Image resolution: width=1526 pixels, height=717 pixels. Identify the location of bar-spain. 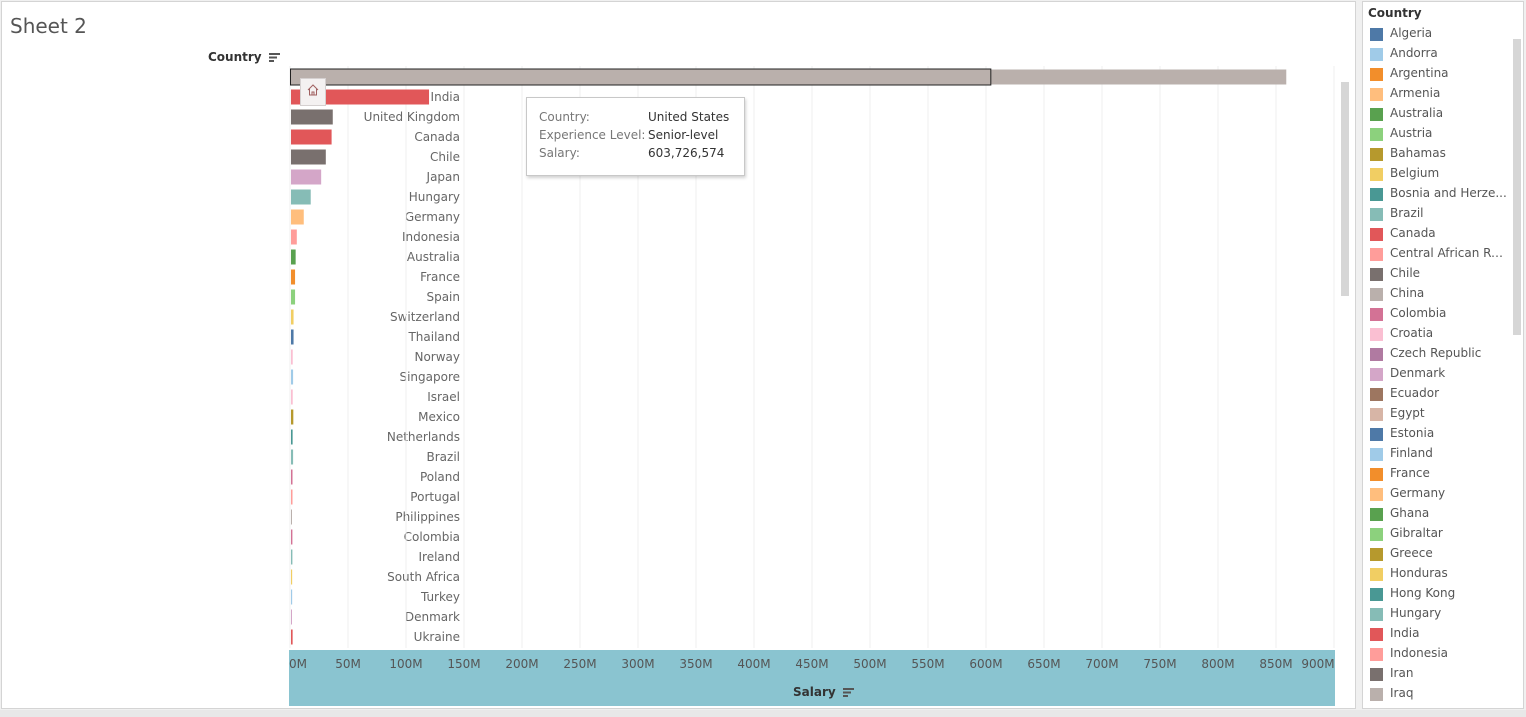
(293, 297).